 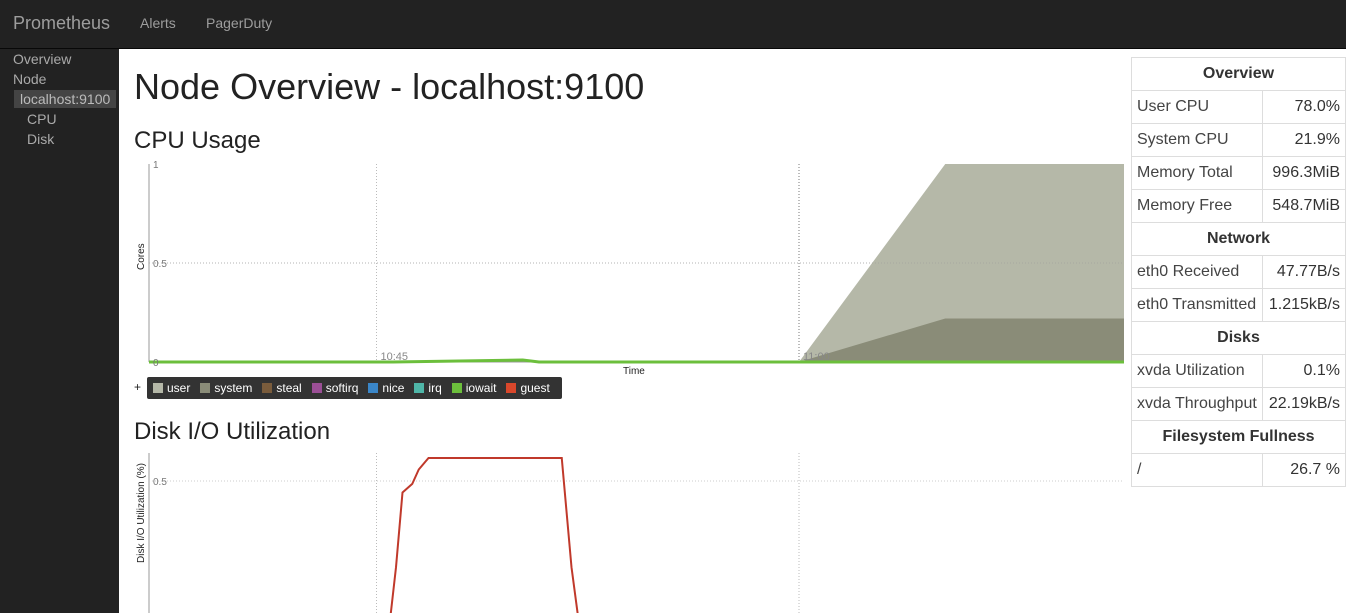 What do you see at coordinates (393, 388) in the screenshot?
I see `legend-label: nice` at bounding box center [393, 388].